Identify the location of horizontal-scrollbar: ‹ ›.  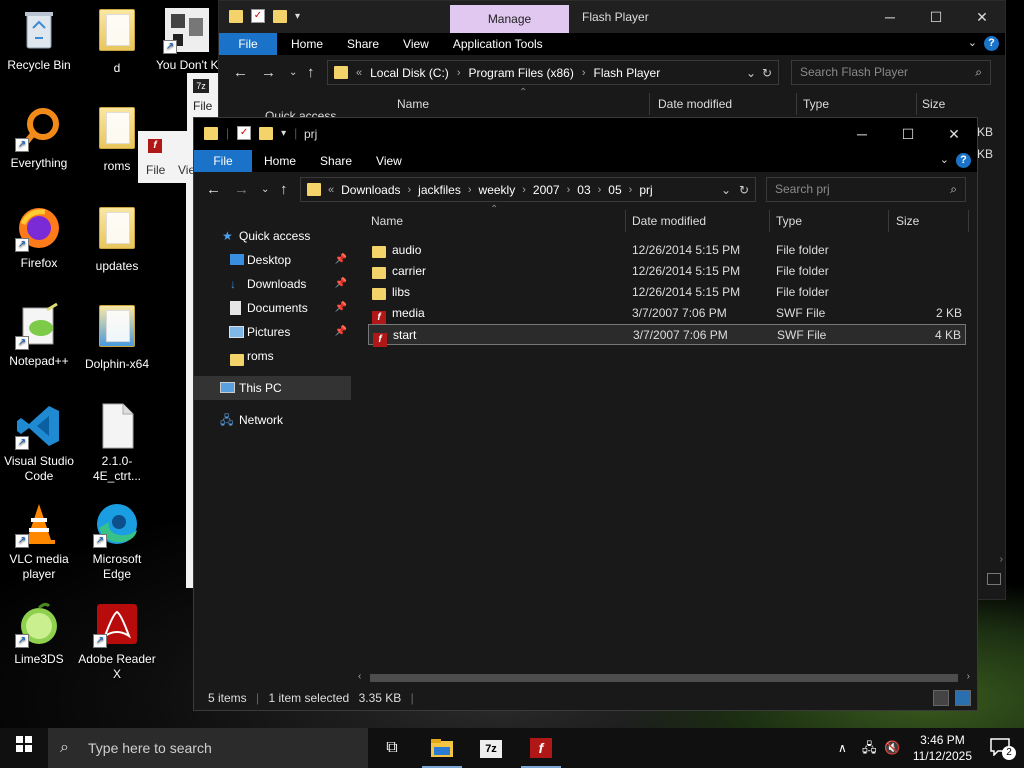
(664, 678).